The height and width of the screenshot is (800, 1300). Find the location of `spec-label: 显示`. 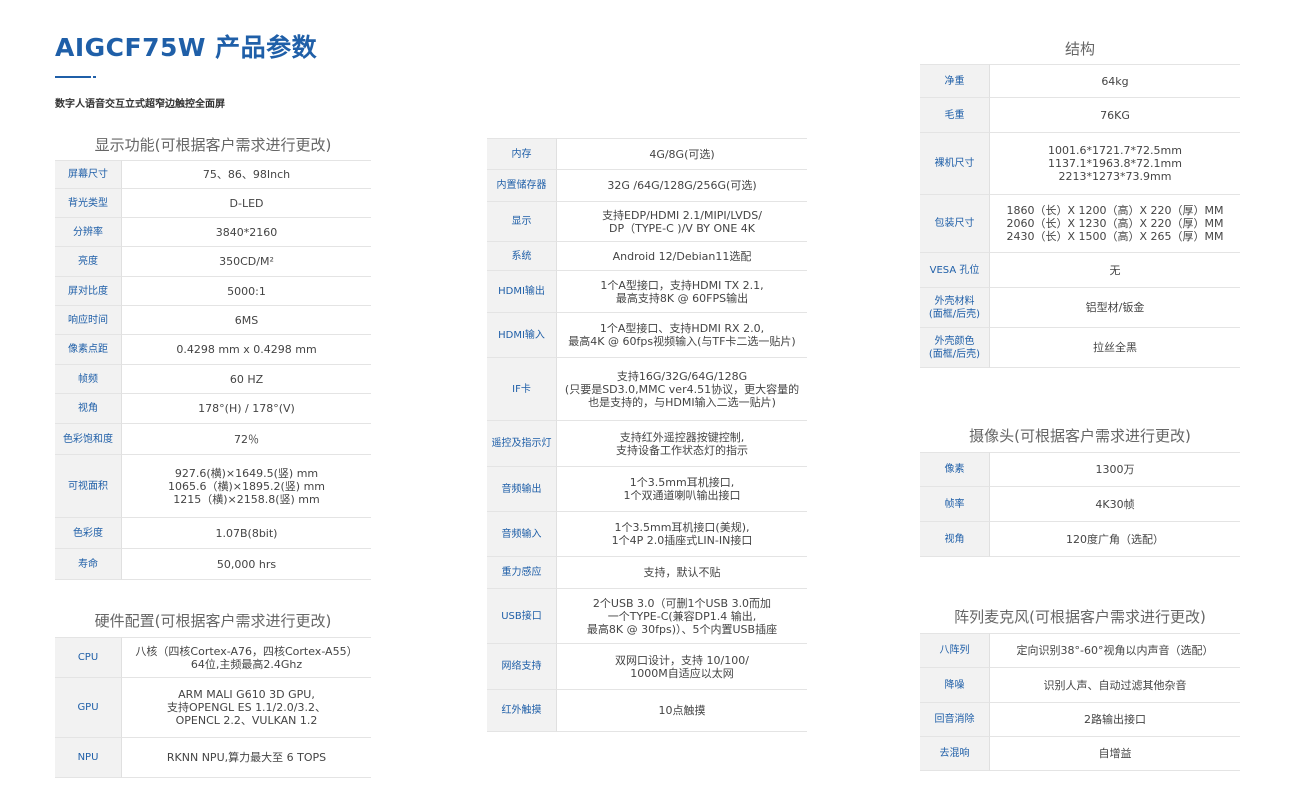

spec-label: 显示 is located at coordinates (522, 222).